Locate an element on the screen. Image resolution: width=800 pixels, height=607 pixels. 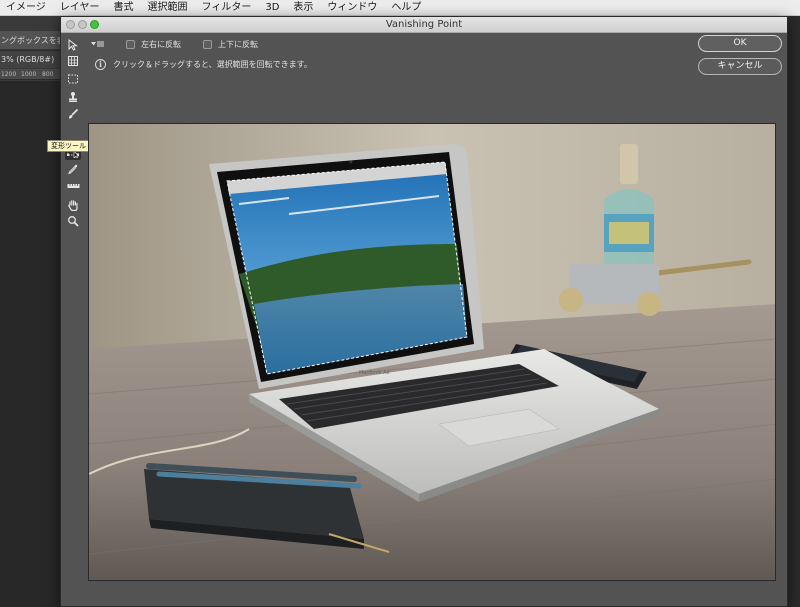
ruler-icon is located at coordinates (73, 186).